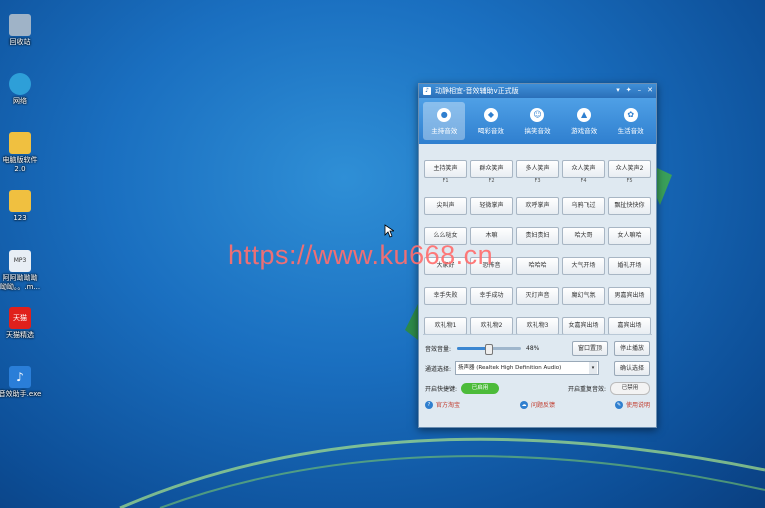  I want to click on title-bar: ♪ 动静相宜-音效辅助v正式版 ▾ ✦ – ✕, so click(537, 91).